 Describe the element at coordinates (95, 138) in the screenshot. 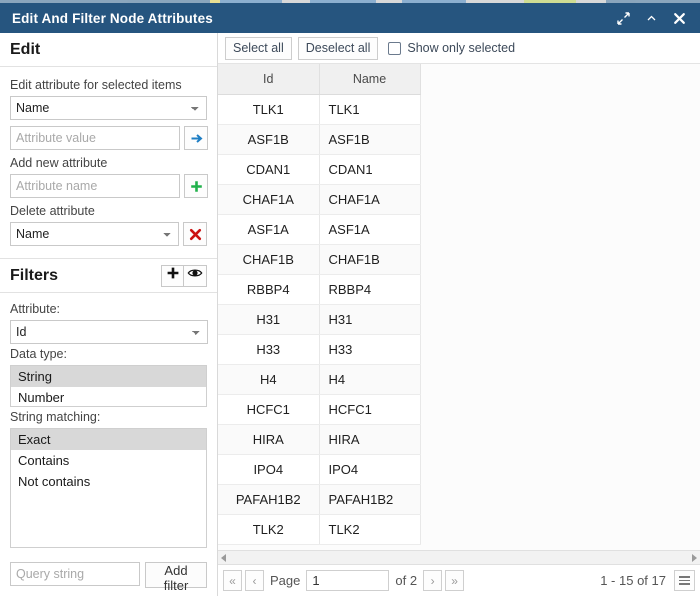

I see `attribute-value-input` at that location.